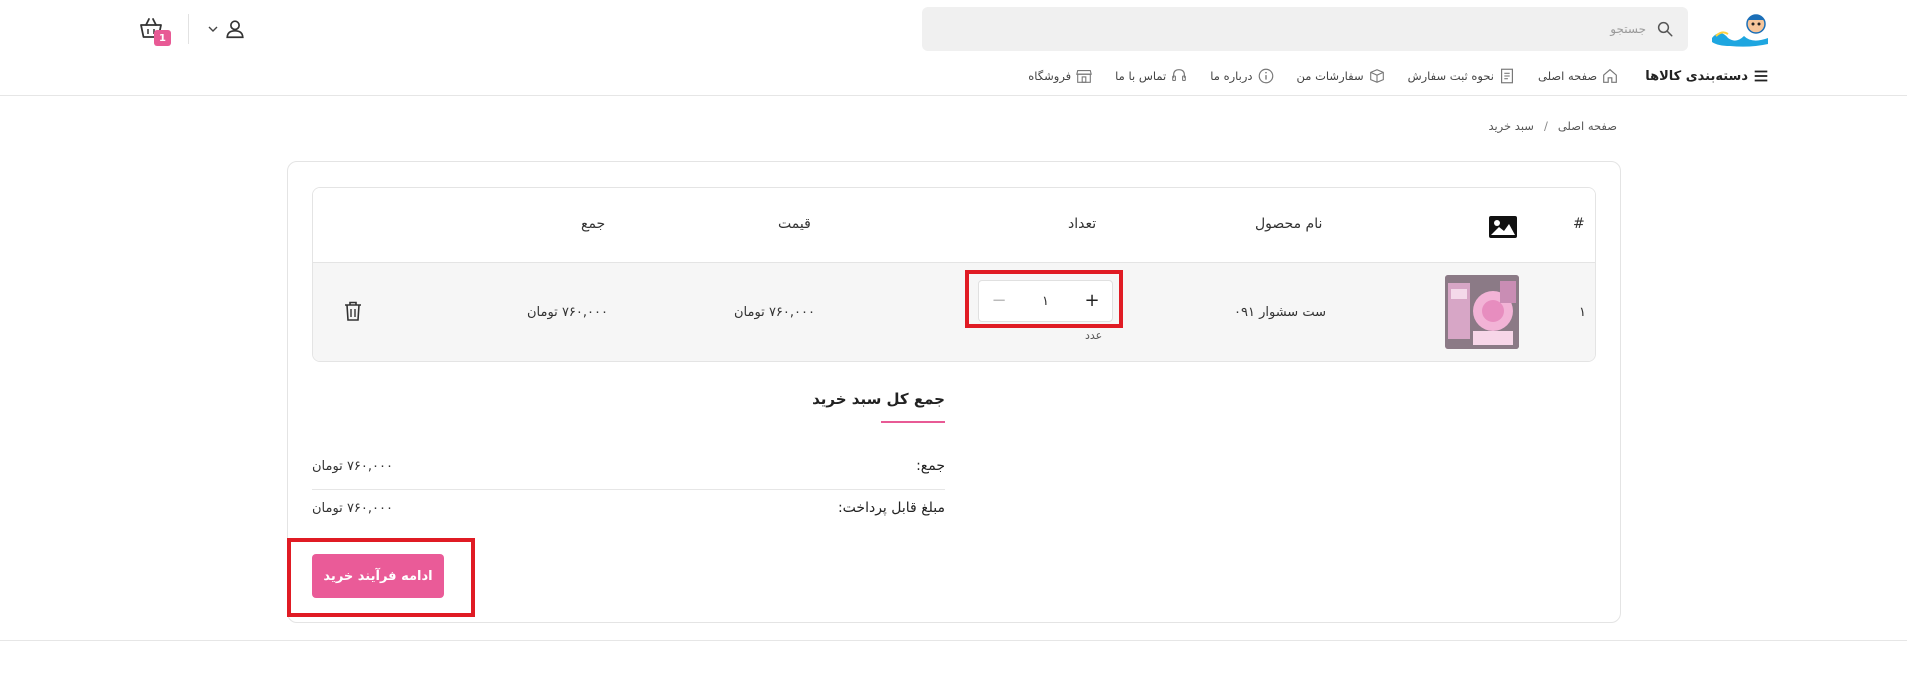  I want to click on nav-item-label: تماس با ما, so click(1141, 76).